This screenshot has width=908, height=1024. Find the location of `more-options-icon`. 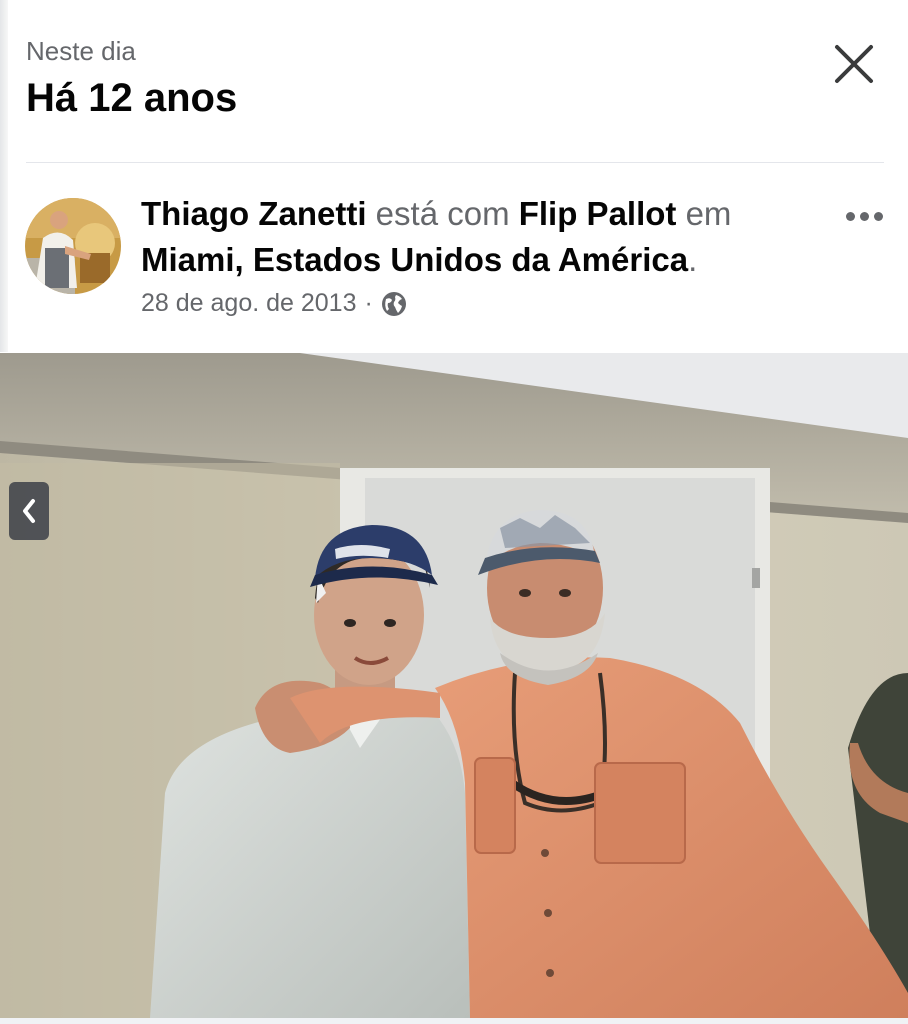

more-options-icon is located at coordinates (850, 216).